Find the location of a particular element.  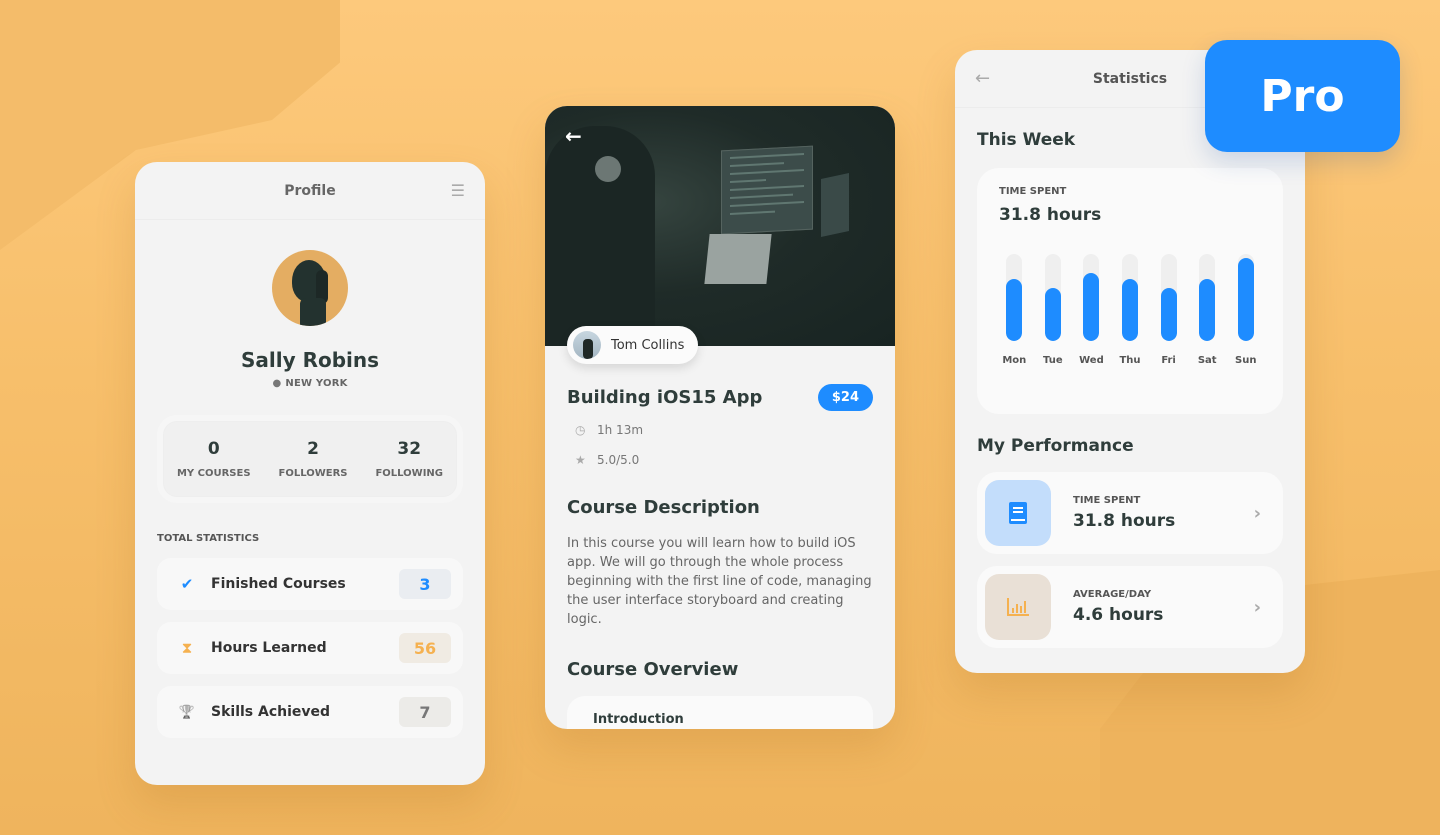

bar-label: Tue is located at coordinates (1053, 360).